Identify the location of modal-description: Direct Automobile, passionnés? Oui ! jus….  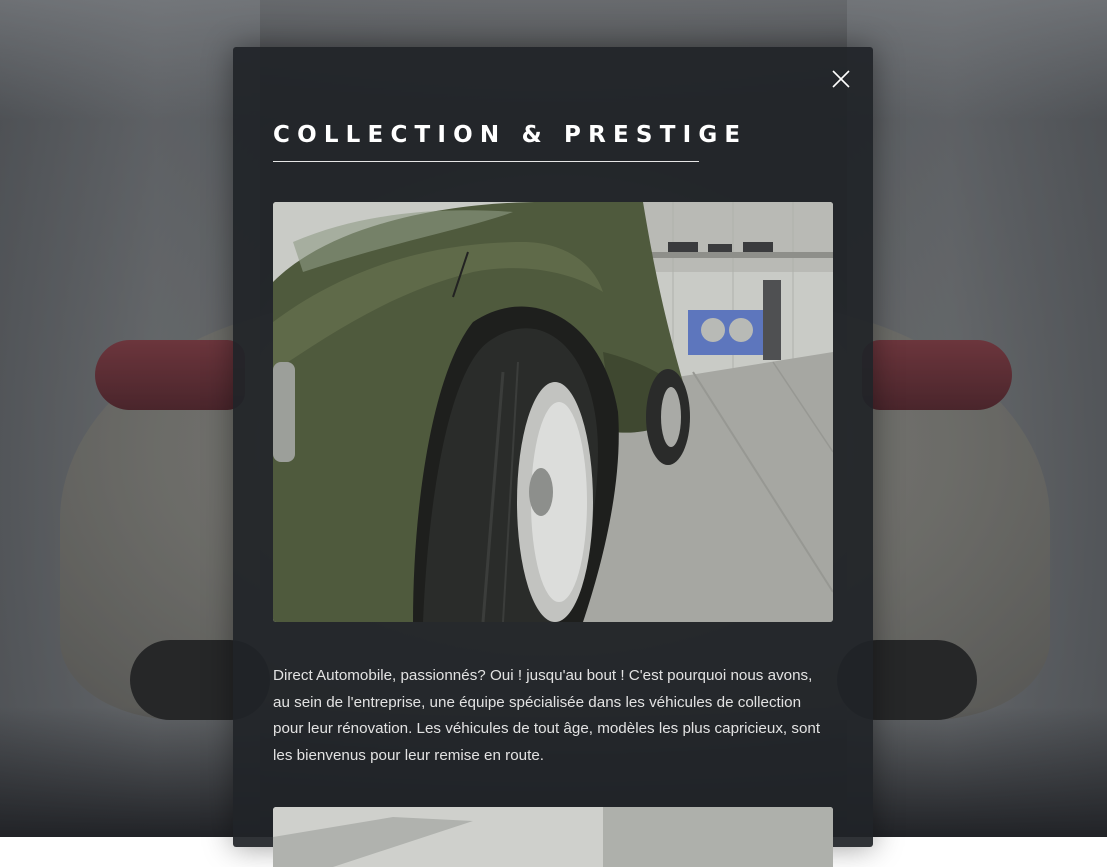
(547, 715).